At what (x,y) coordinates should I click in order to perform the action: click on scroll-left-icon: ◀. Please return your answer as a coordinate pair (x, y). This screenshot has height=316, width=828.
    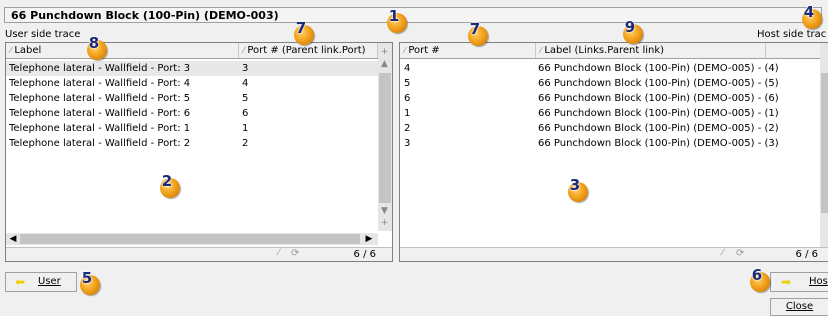
    Looking at the image, I should click on (13, 239).